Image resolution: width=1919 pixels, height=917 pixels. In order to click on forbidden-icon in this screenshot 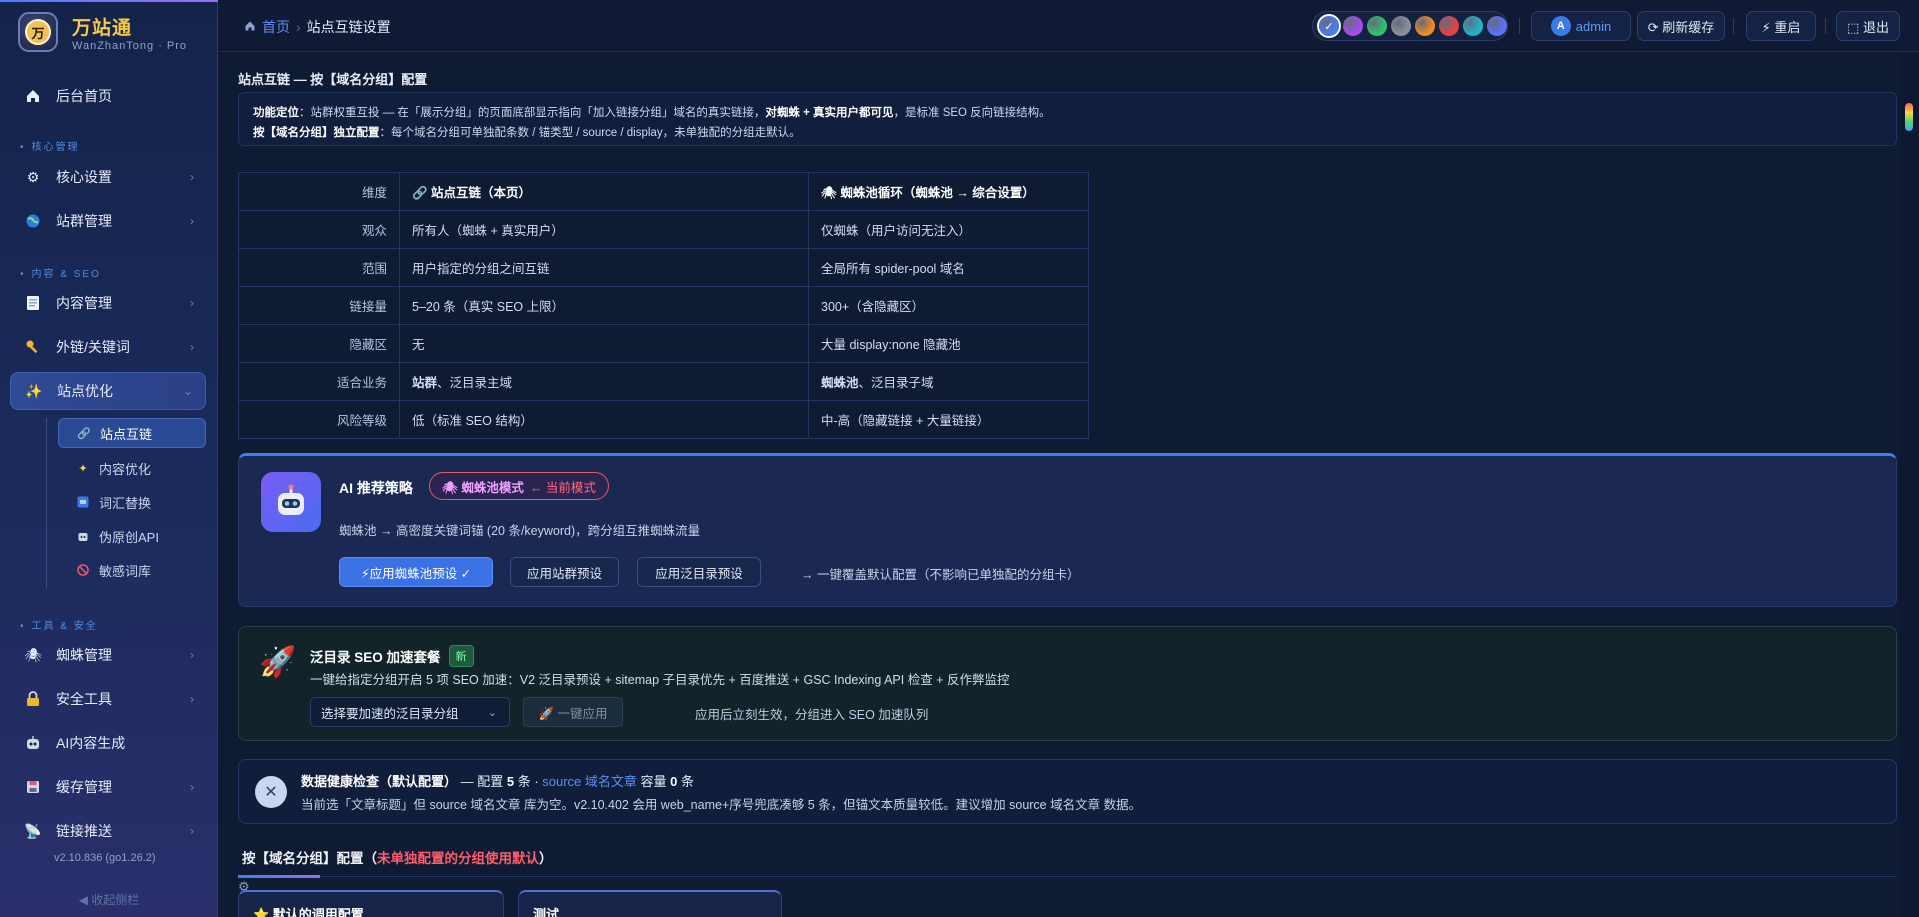, I will do `click(83, 570)`.